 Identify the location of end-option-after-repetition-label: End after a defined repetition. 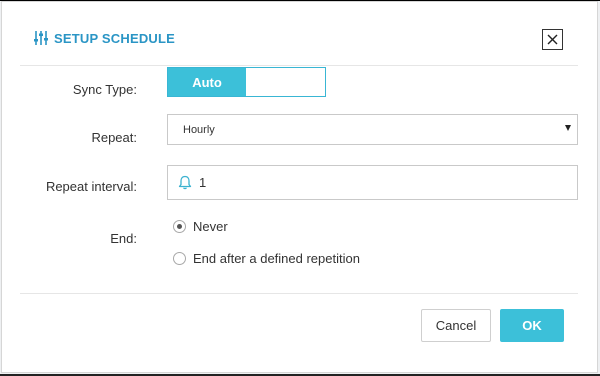
(276, 258).